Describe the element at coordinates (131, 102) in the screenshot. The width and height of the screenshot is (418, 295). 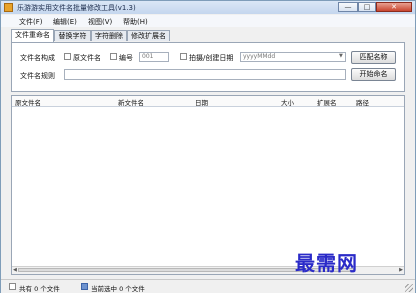
I see `col-new-name: 新文件名` at that location.